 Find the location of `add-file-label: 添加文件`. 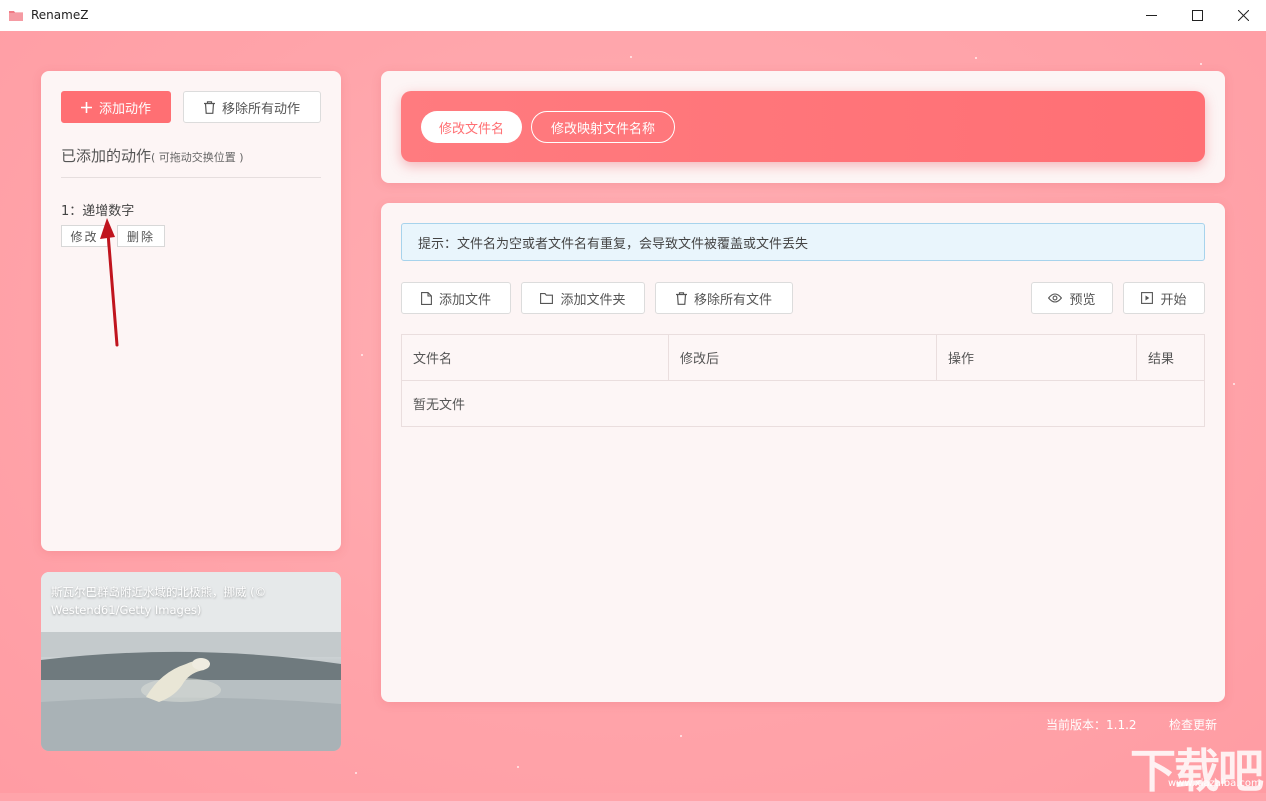

add-file-label: 添加文件 is located at coordinates (464, 300).